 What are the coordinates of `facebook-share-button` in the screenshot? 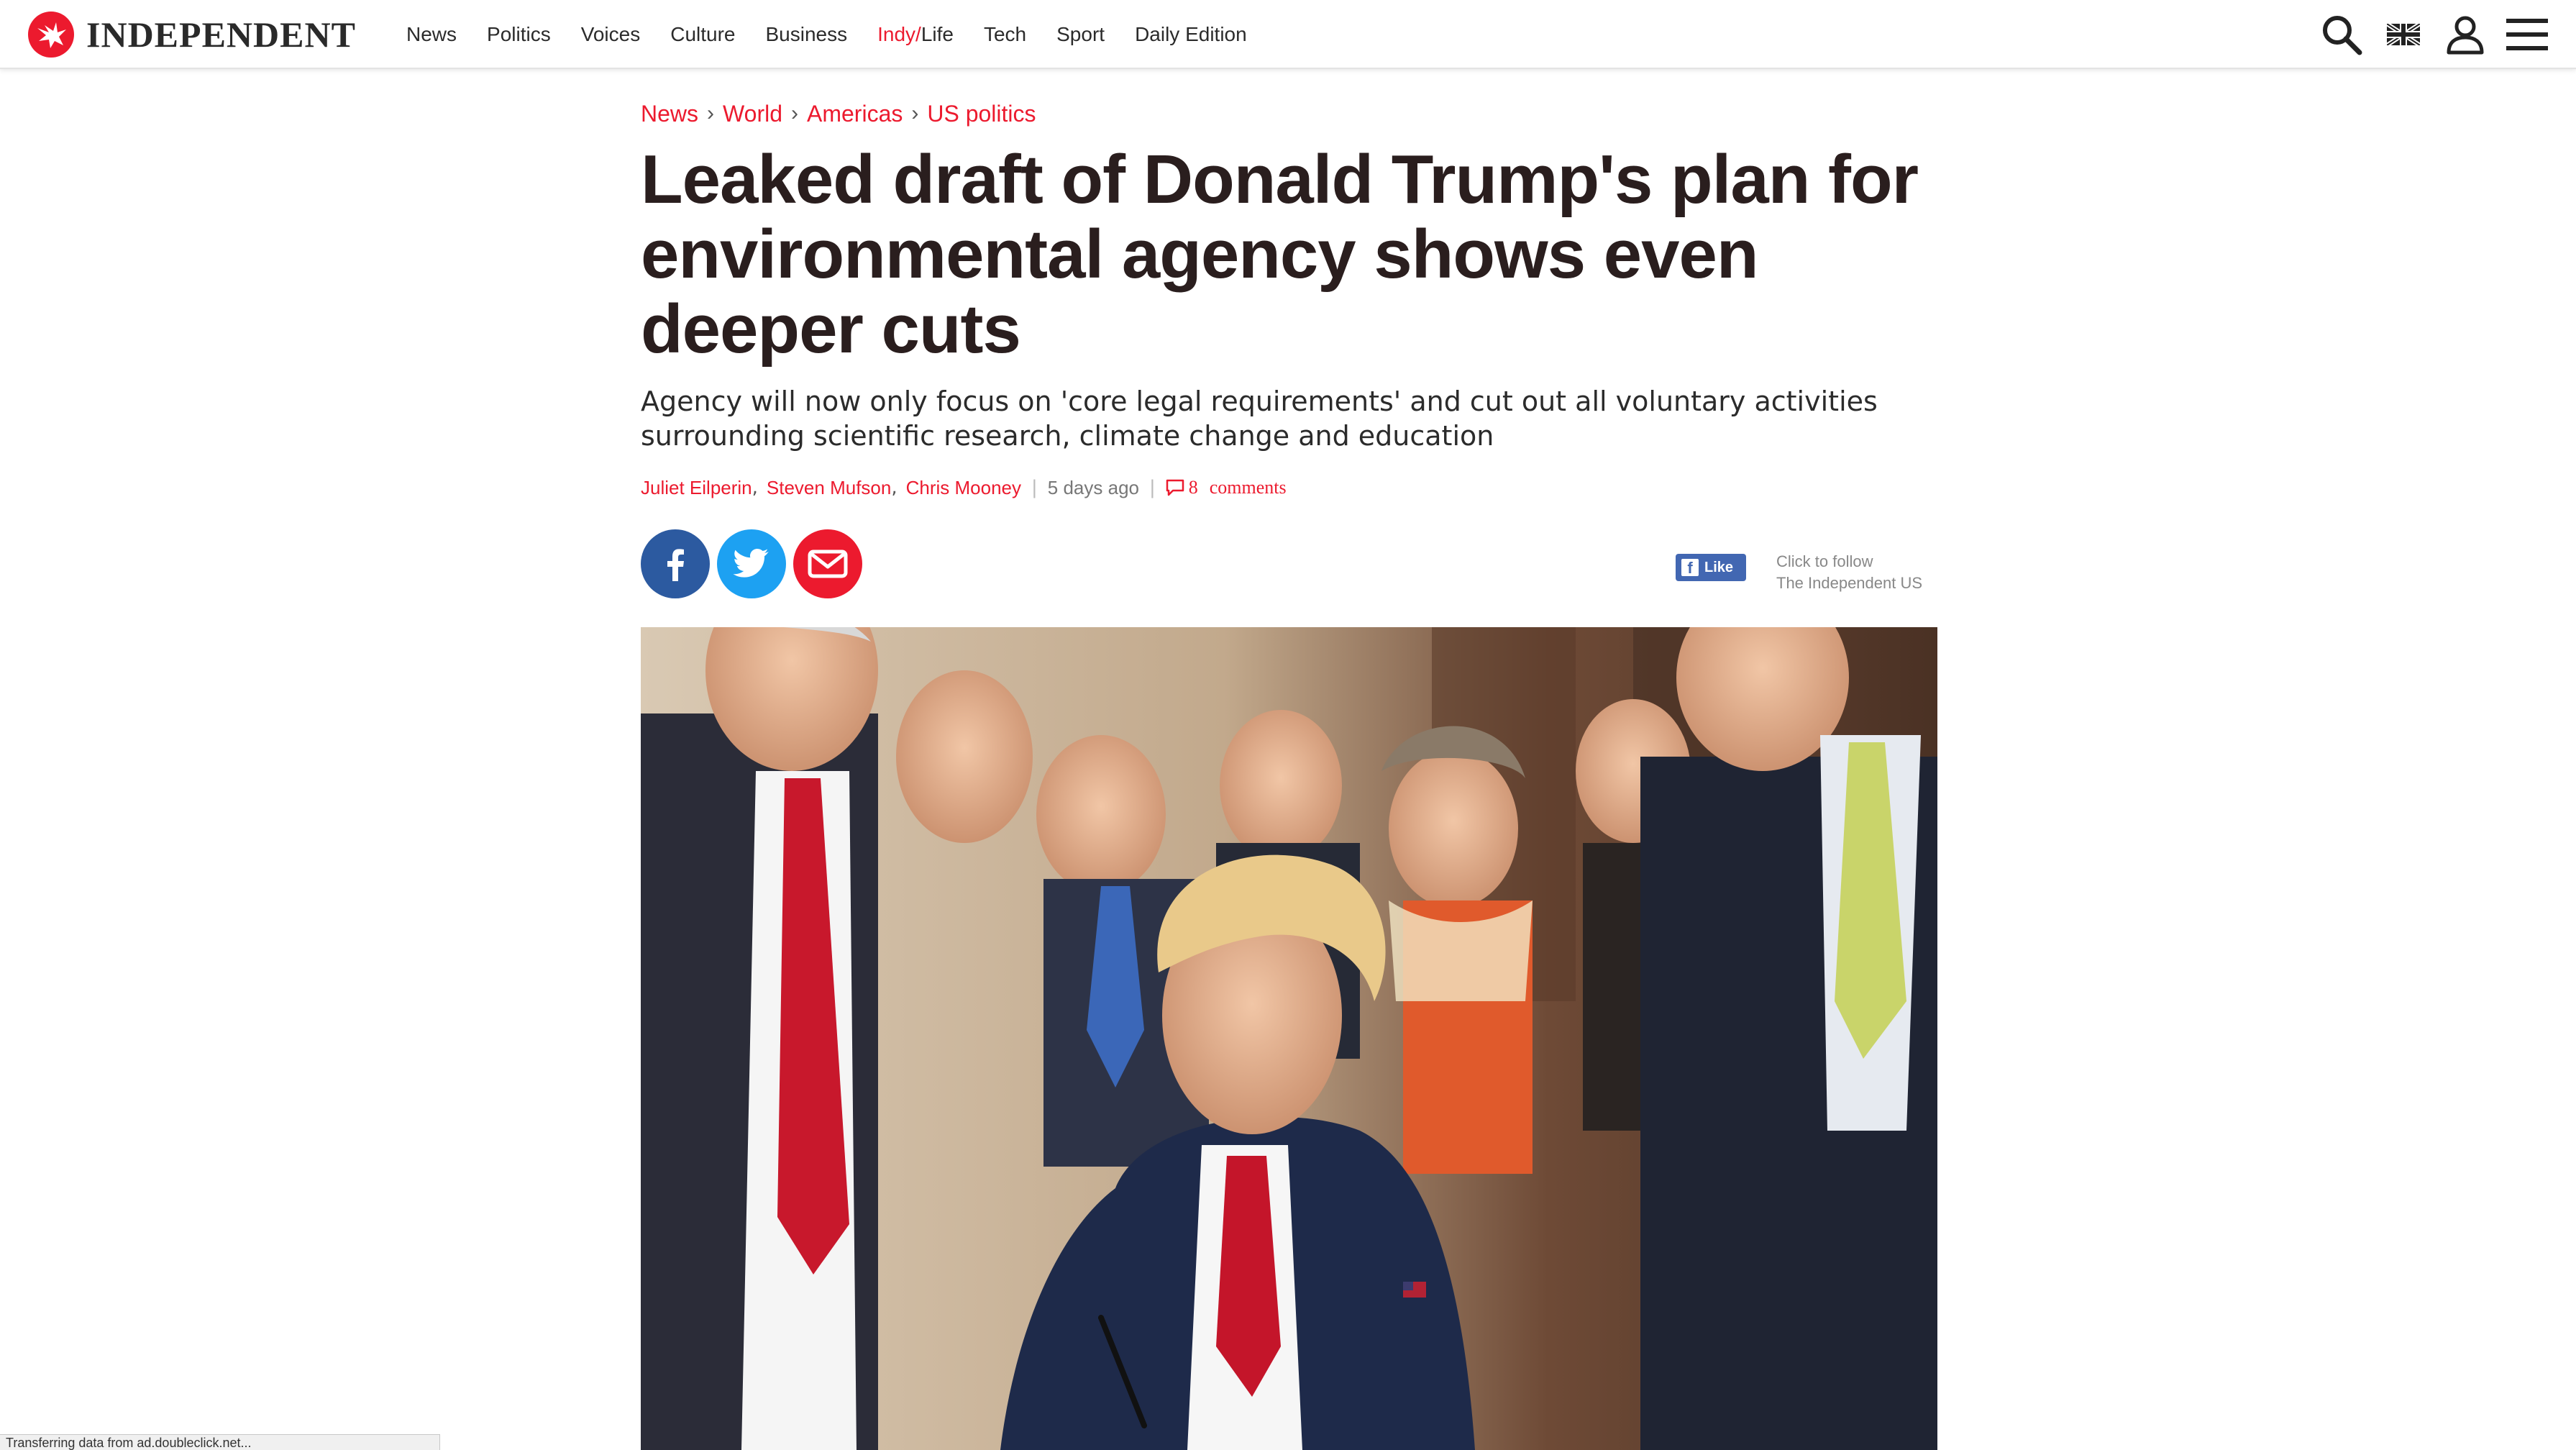 It's located at (675, 563).